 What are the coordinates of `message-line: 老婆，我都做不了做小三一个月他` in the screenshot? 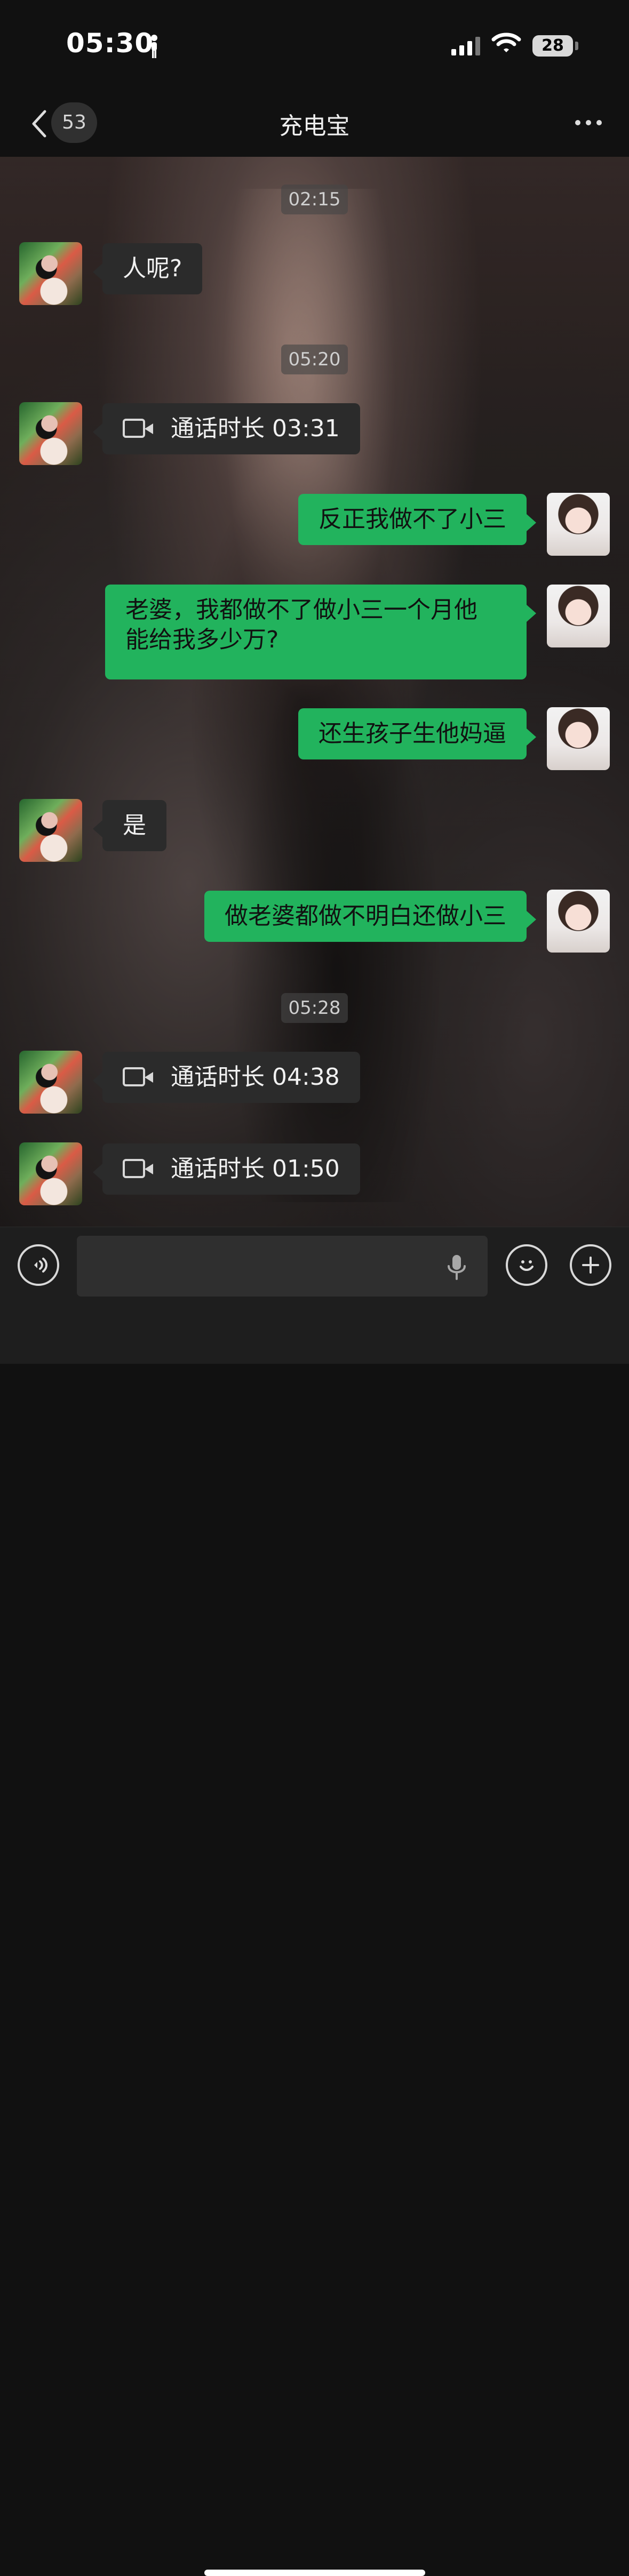 It's located at (301, 609).